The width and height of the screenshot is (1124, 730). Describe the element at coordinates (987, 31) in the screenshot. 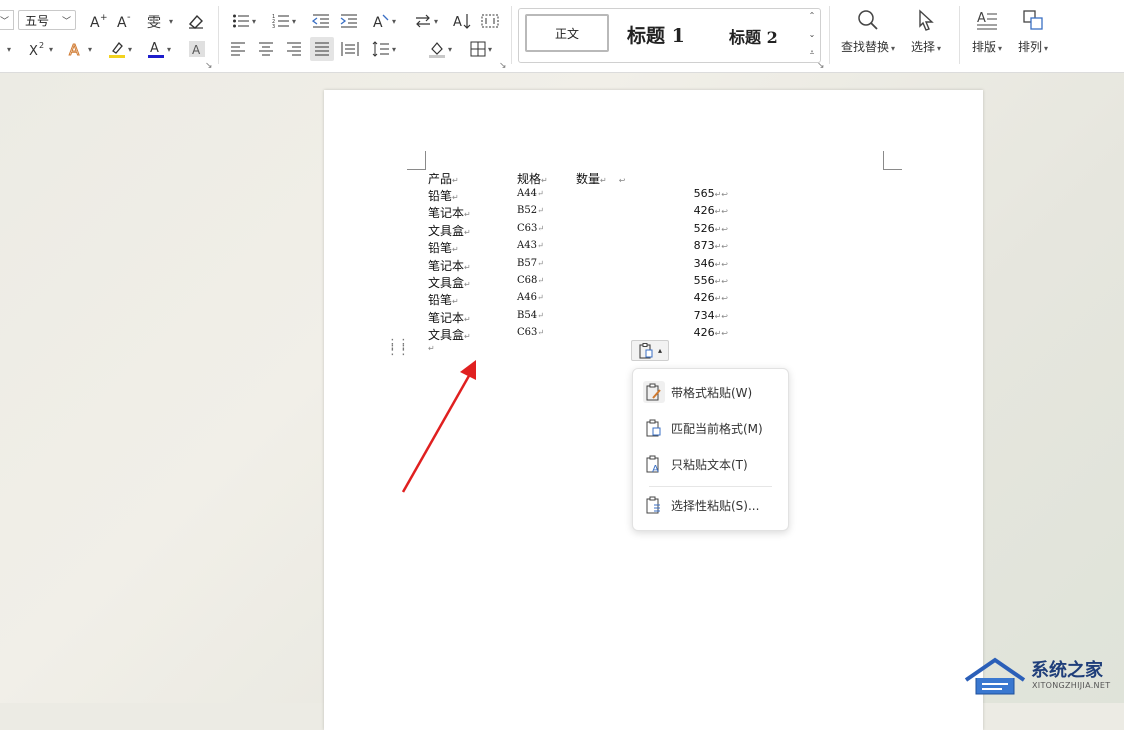

I see `layout-button: A 排版 ▾` at that location.